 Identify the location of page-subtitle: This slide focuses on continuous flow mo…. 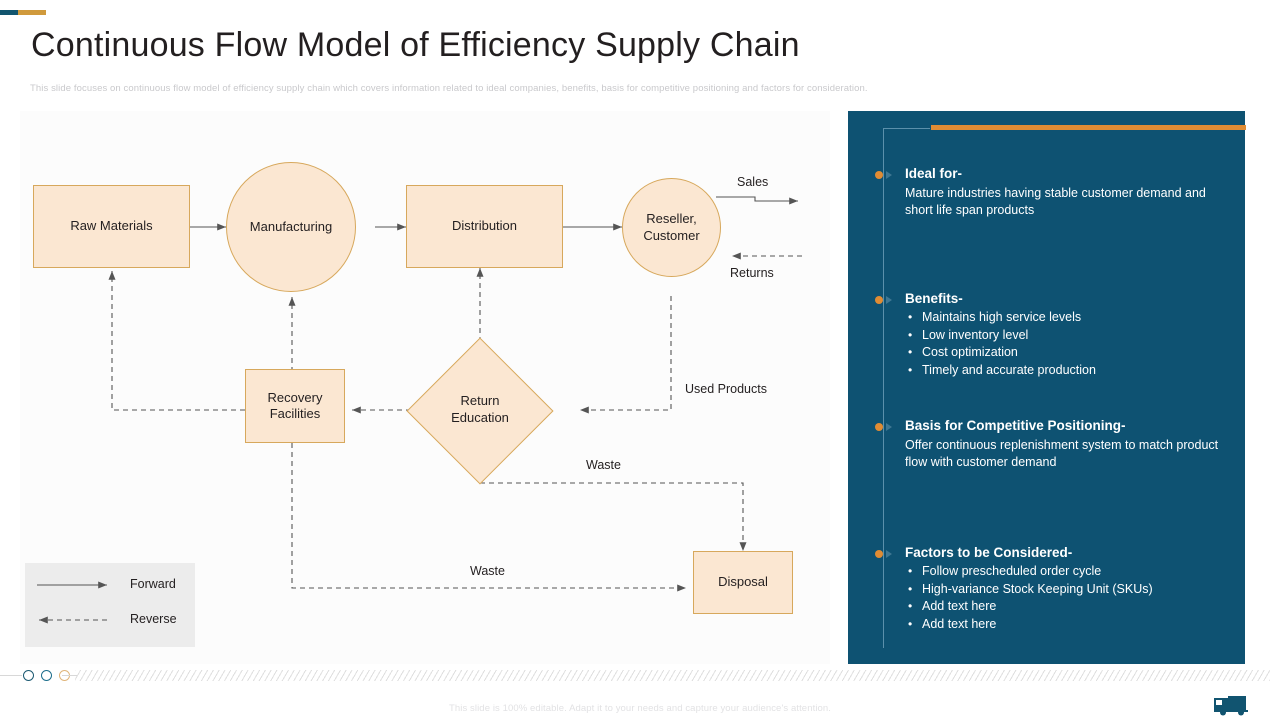
(449, 88).